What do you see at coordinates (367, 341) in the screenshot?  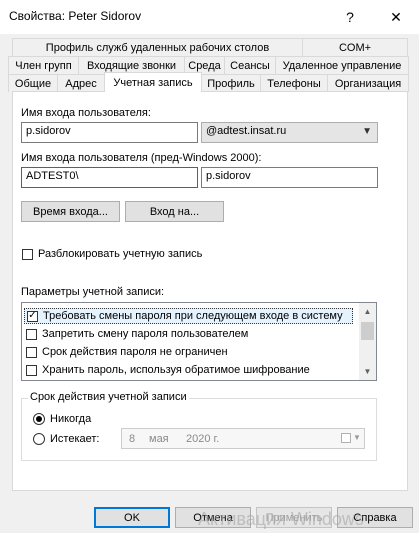 I see `options-scrollbar: ▲ ▼` at bounding box center [367, 341].